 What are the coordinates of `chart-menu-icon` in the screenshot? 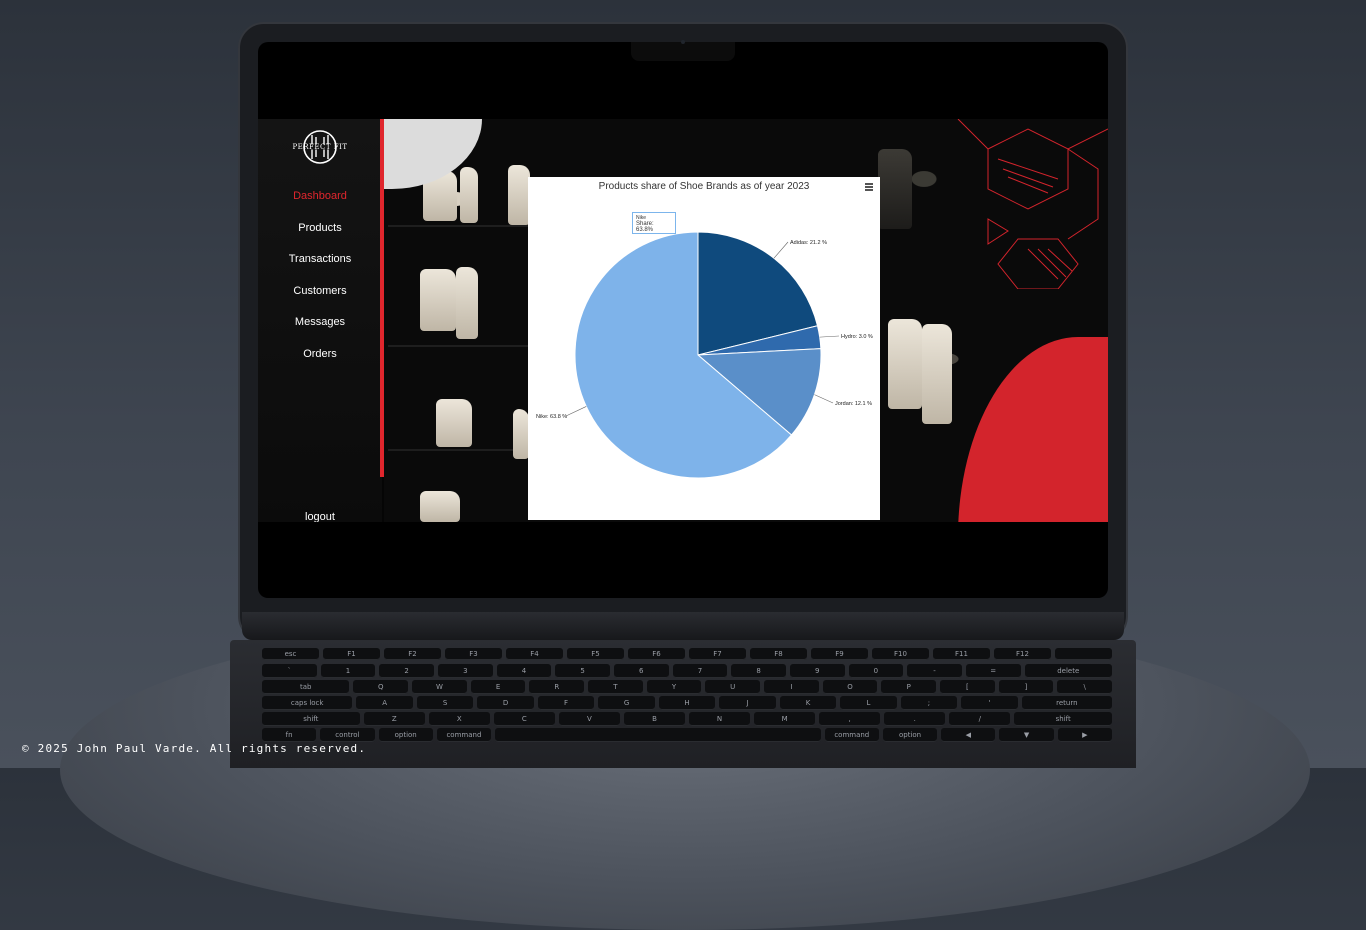 It's located at (869, 187).